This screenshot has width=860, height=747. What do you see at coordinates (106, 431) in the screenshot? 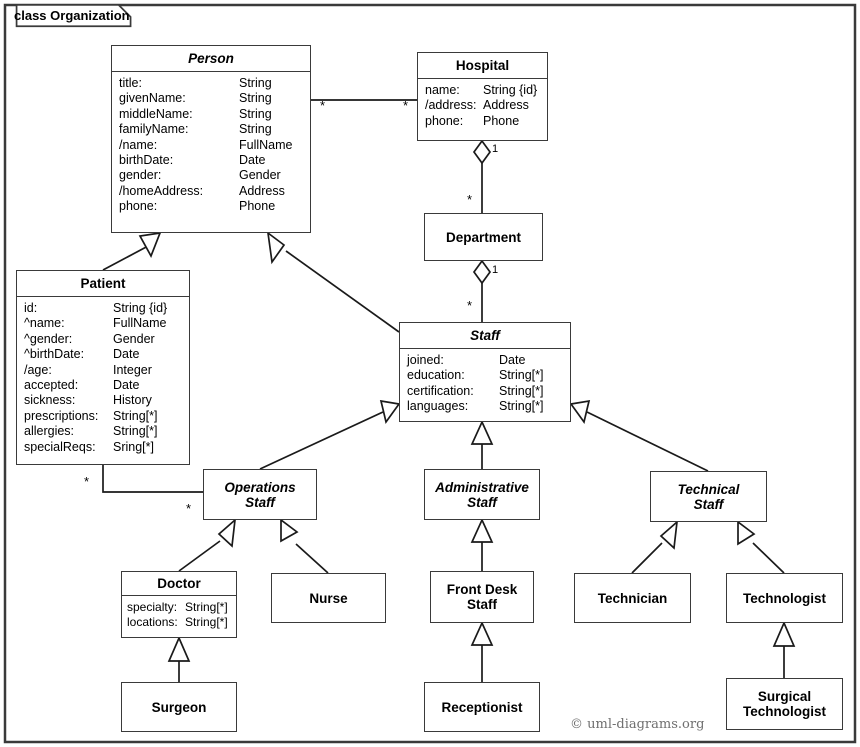
I see `attribute-row: allergies: String[*]` at bounding box center [106, 431].